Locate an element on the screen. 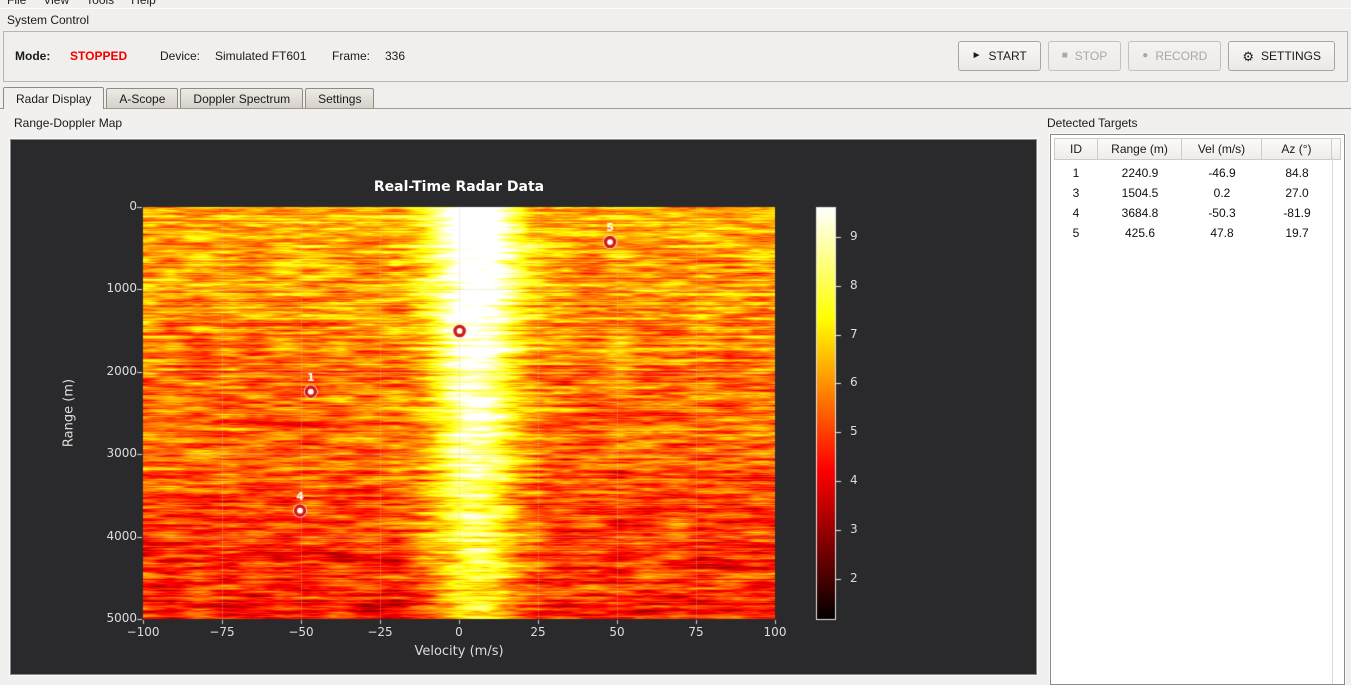  target-cell: 47.8 is located at coordinates (1222, 233).